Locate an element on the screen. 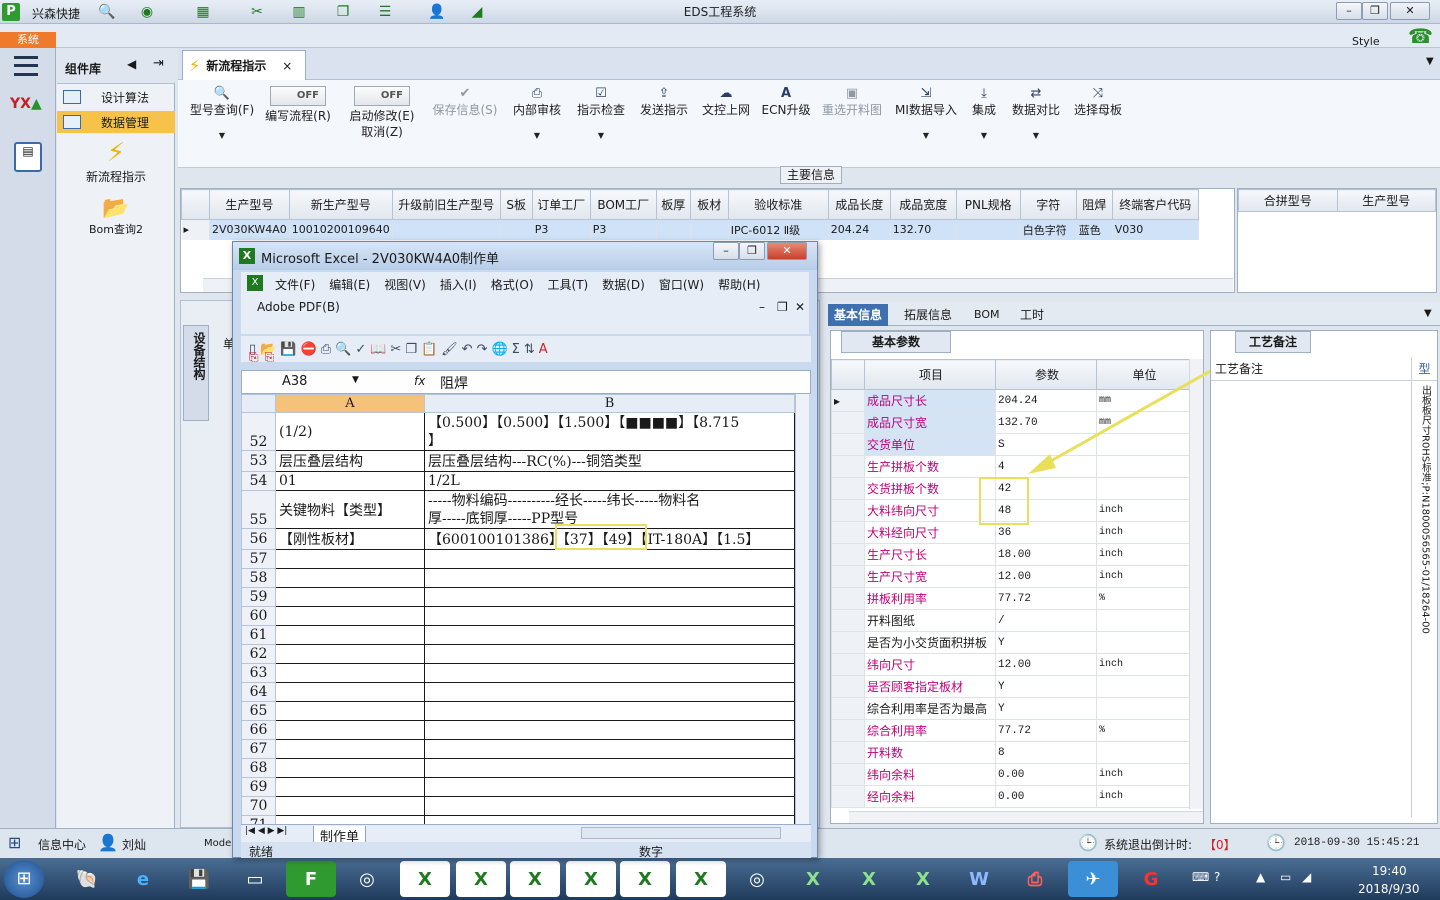 This screenshot has width=1440, height=900. param-name: 成品尺寸宽 is located at coordinates (930, 422).